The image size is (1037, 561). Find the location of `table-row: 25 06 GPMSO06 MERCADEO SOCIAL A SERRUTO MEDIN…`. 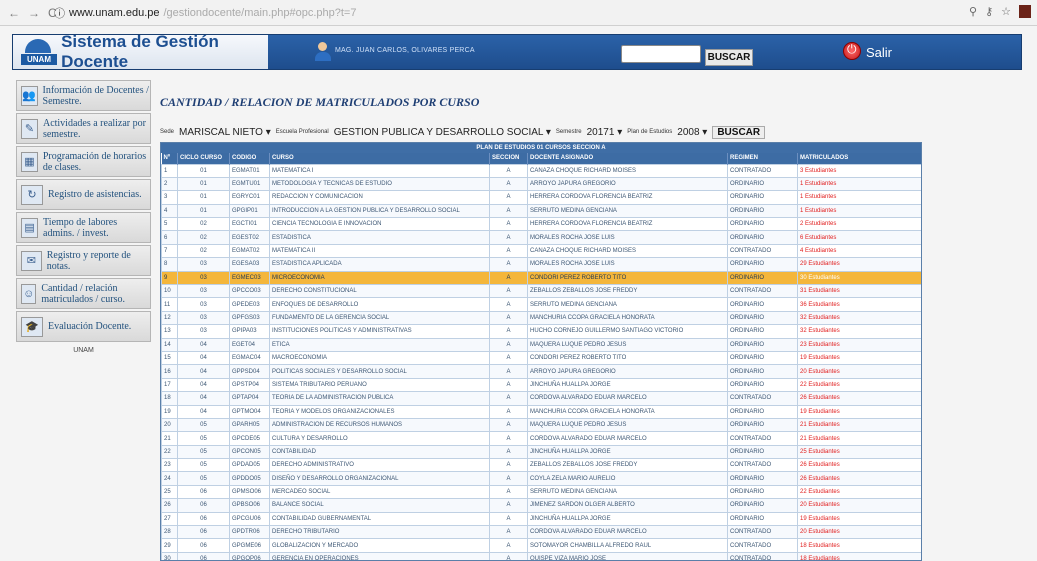

table-row: 25 06 GPMSO06 MERCADEO SOCIAL A SERRUTO MEDIN… is located at coordinates (541, 492).